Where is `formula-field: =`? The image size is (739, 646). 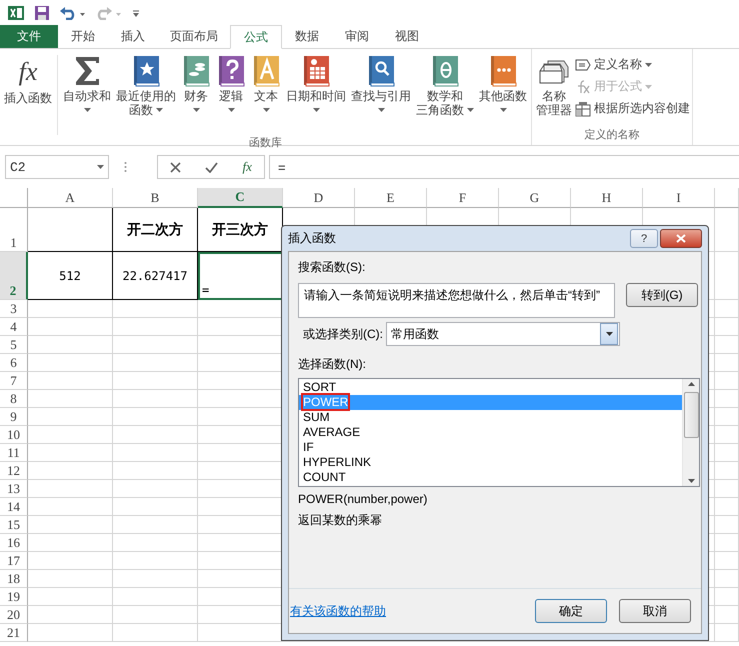
formula-field: = is located at coordinates (504, 167).